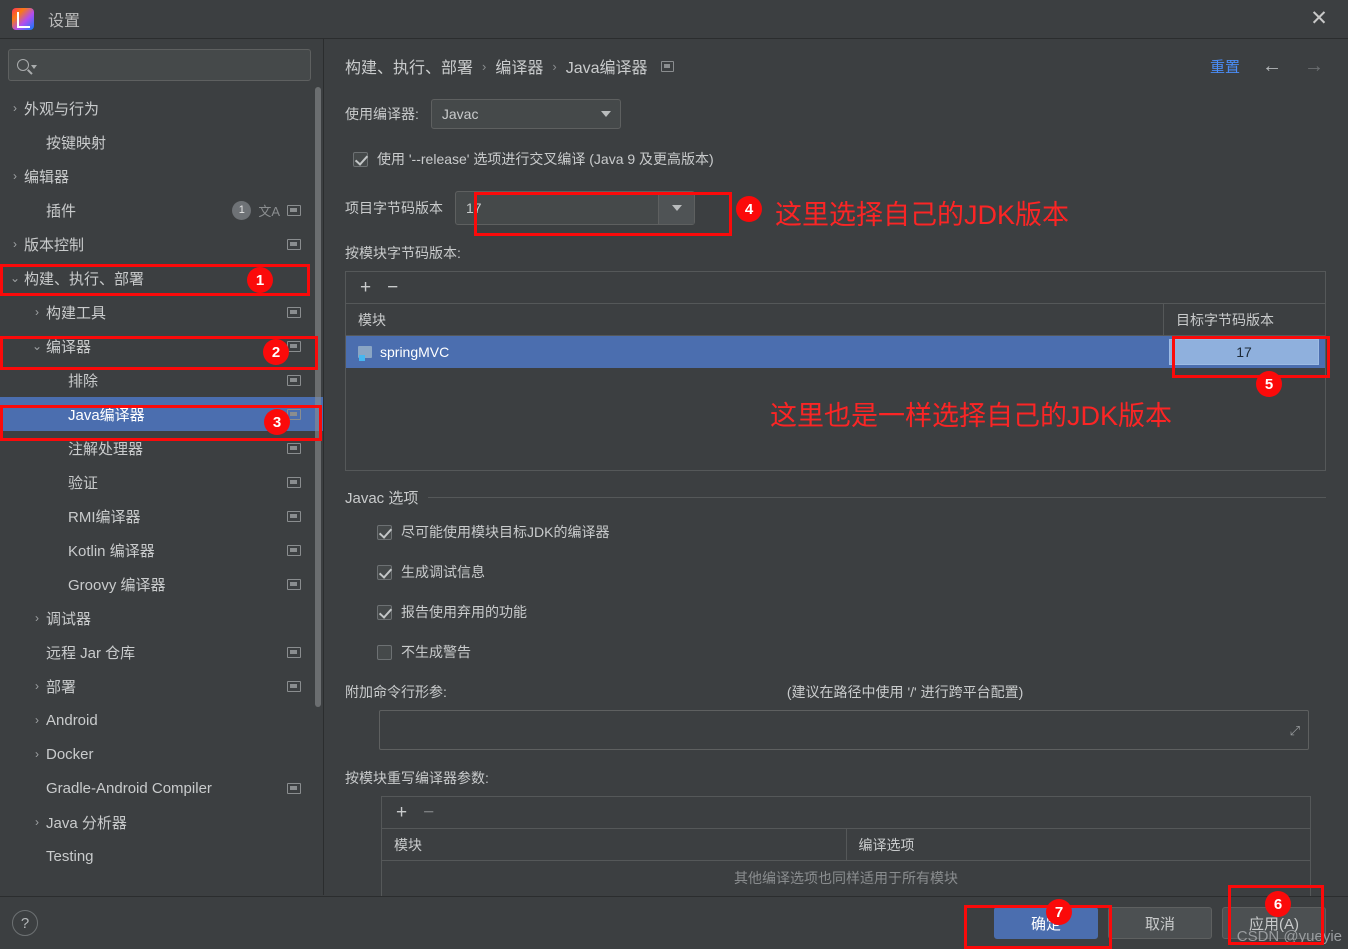 This screenshot has width=1348, height=949. I want to click on sidebar-item-15: › 调试器, so click(161, 618).